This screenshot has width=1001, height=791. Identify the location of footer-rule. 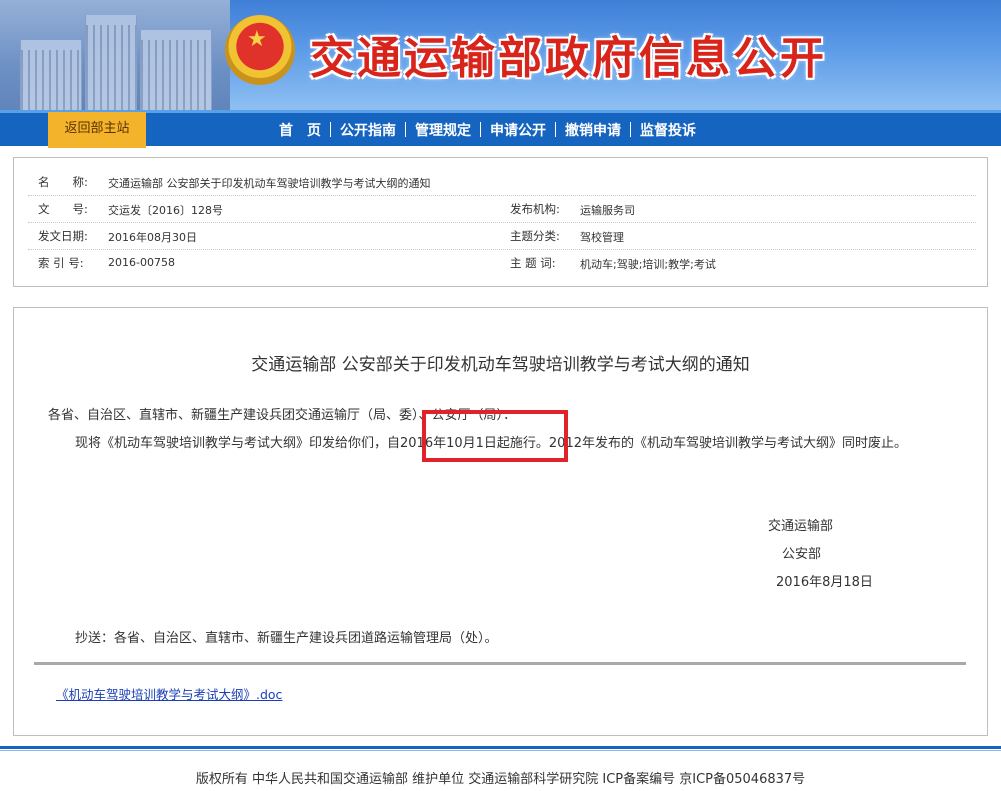
(500, 747).